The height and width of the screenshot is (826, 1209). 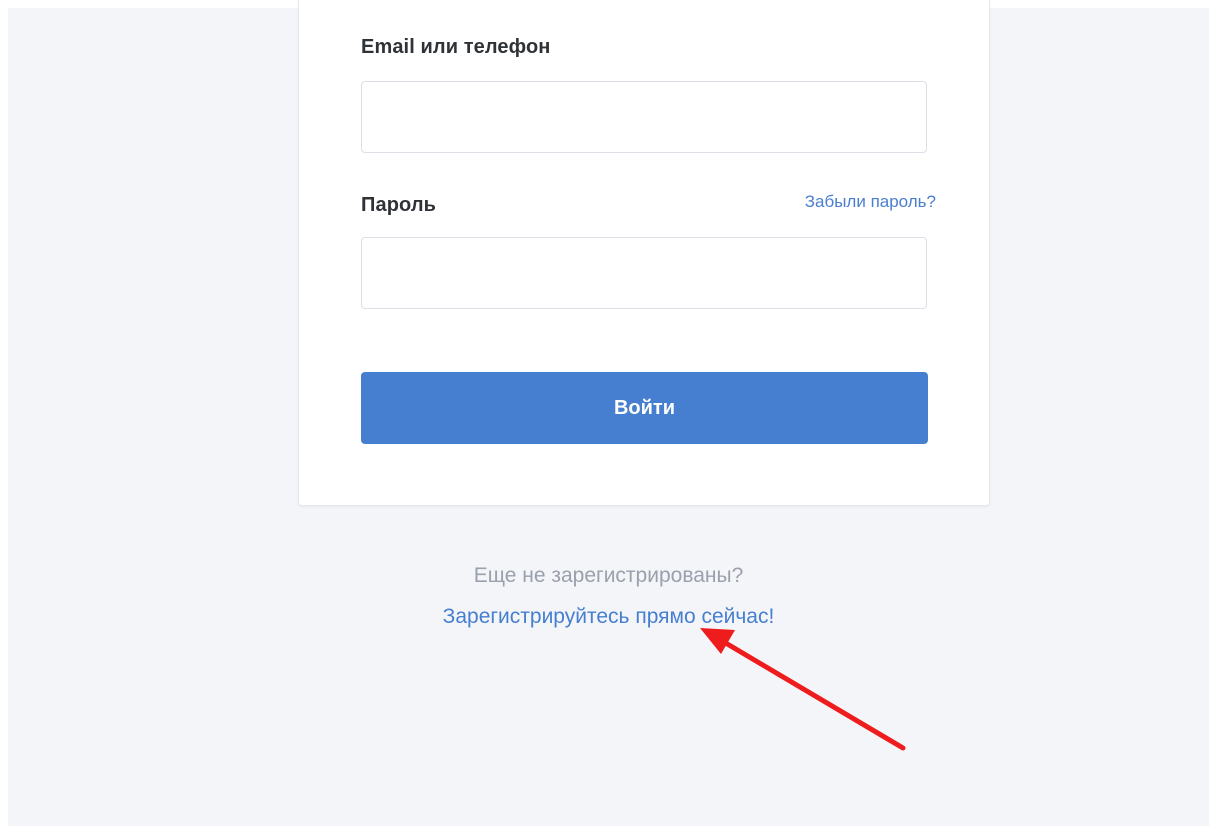 I want to click on forgot-password-link: Забыли пароль?, so click(x=870, y=202).